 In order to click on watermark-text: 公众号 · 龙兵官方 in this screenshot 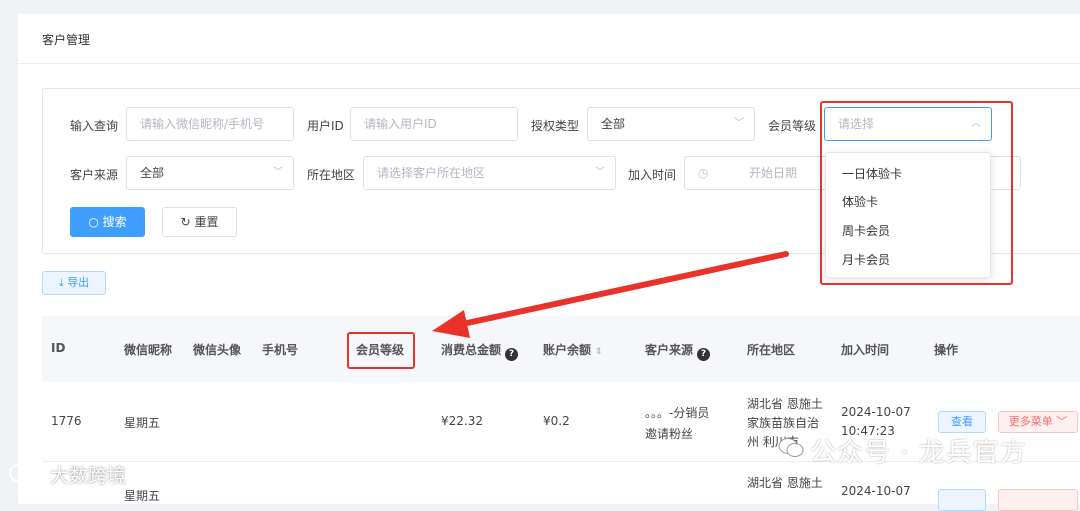, I will do `click(918, 453)`.